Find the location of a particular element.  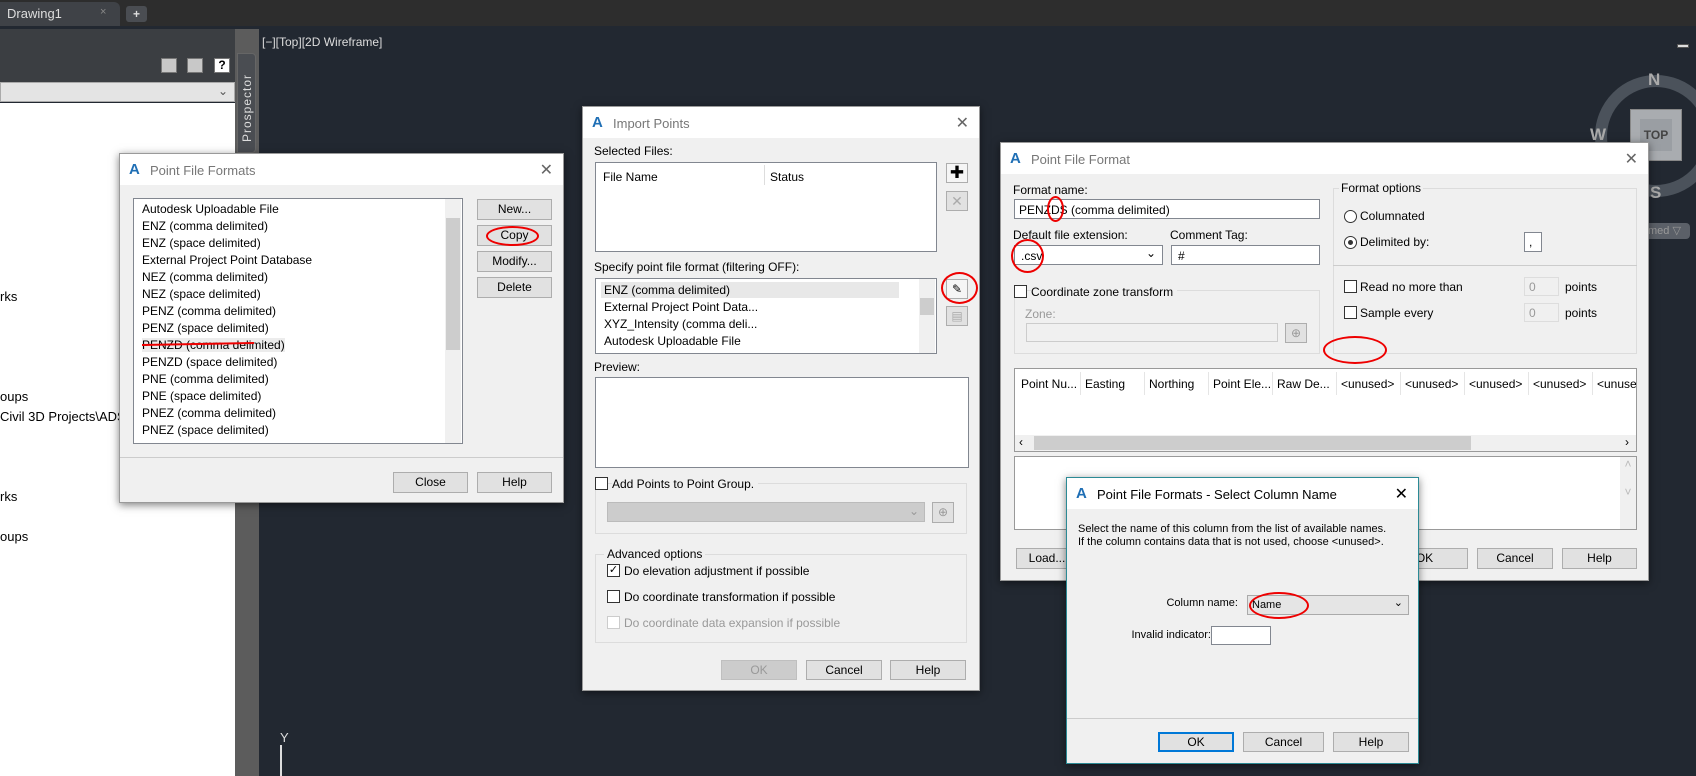

comment-tag-label: Comment Tag: is located at coordinates (1209, 235).